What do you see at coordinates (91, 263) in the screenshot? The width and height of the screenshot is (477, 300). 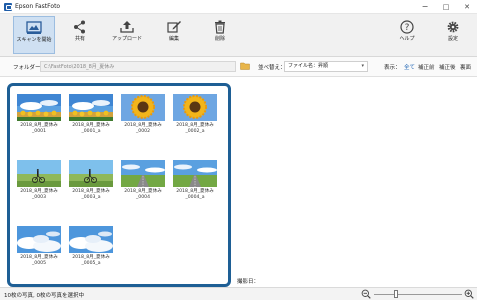 I see `photo-filename-suffix: _0005_a` at bounding box center [91, 263].